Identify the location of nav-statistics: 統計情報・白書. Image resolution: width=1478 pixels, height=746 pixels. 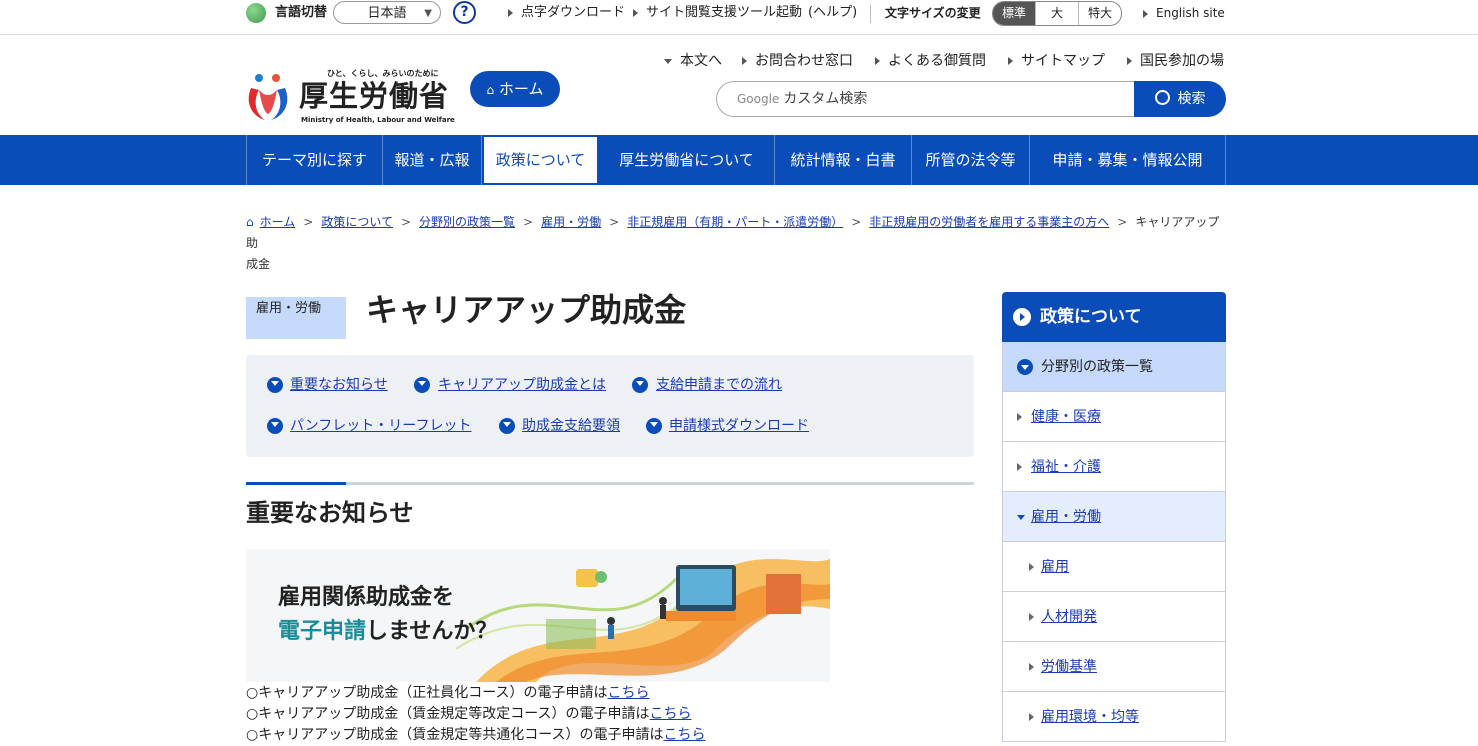
(843, 160).